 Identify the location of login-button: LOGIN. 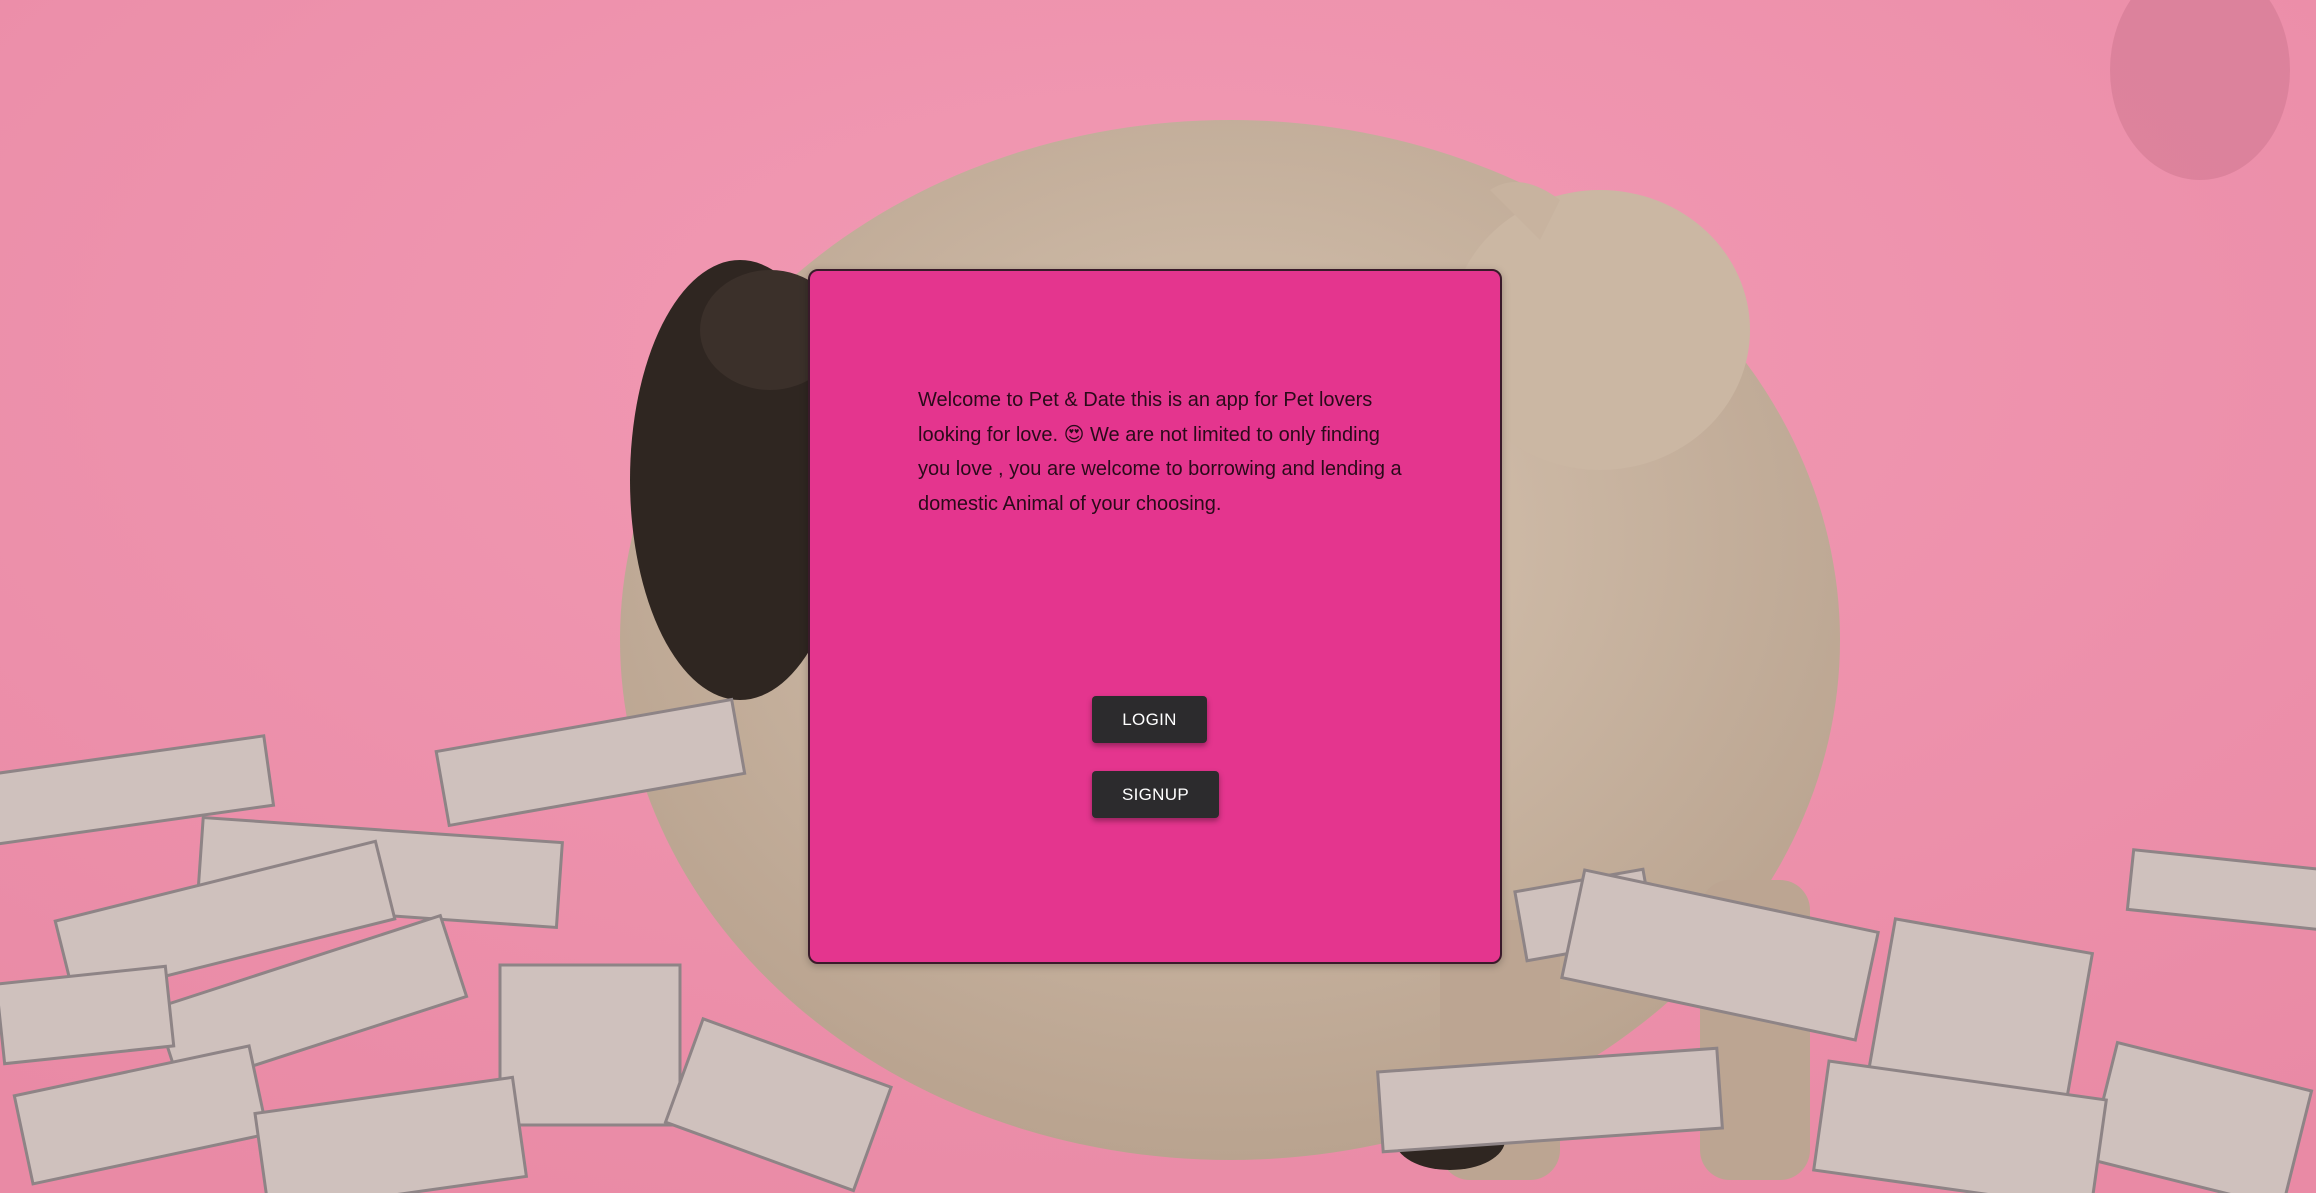
(1149, 719).